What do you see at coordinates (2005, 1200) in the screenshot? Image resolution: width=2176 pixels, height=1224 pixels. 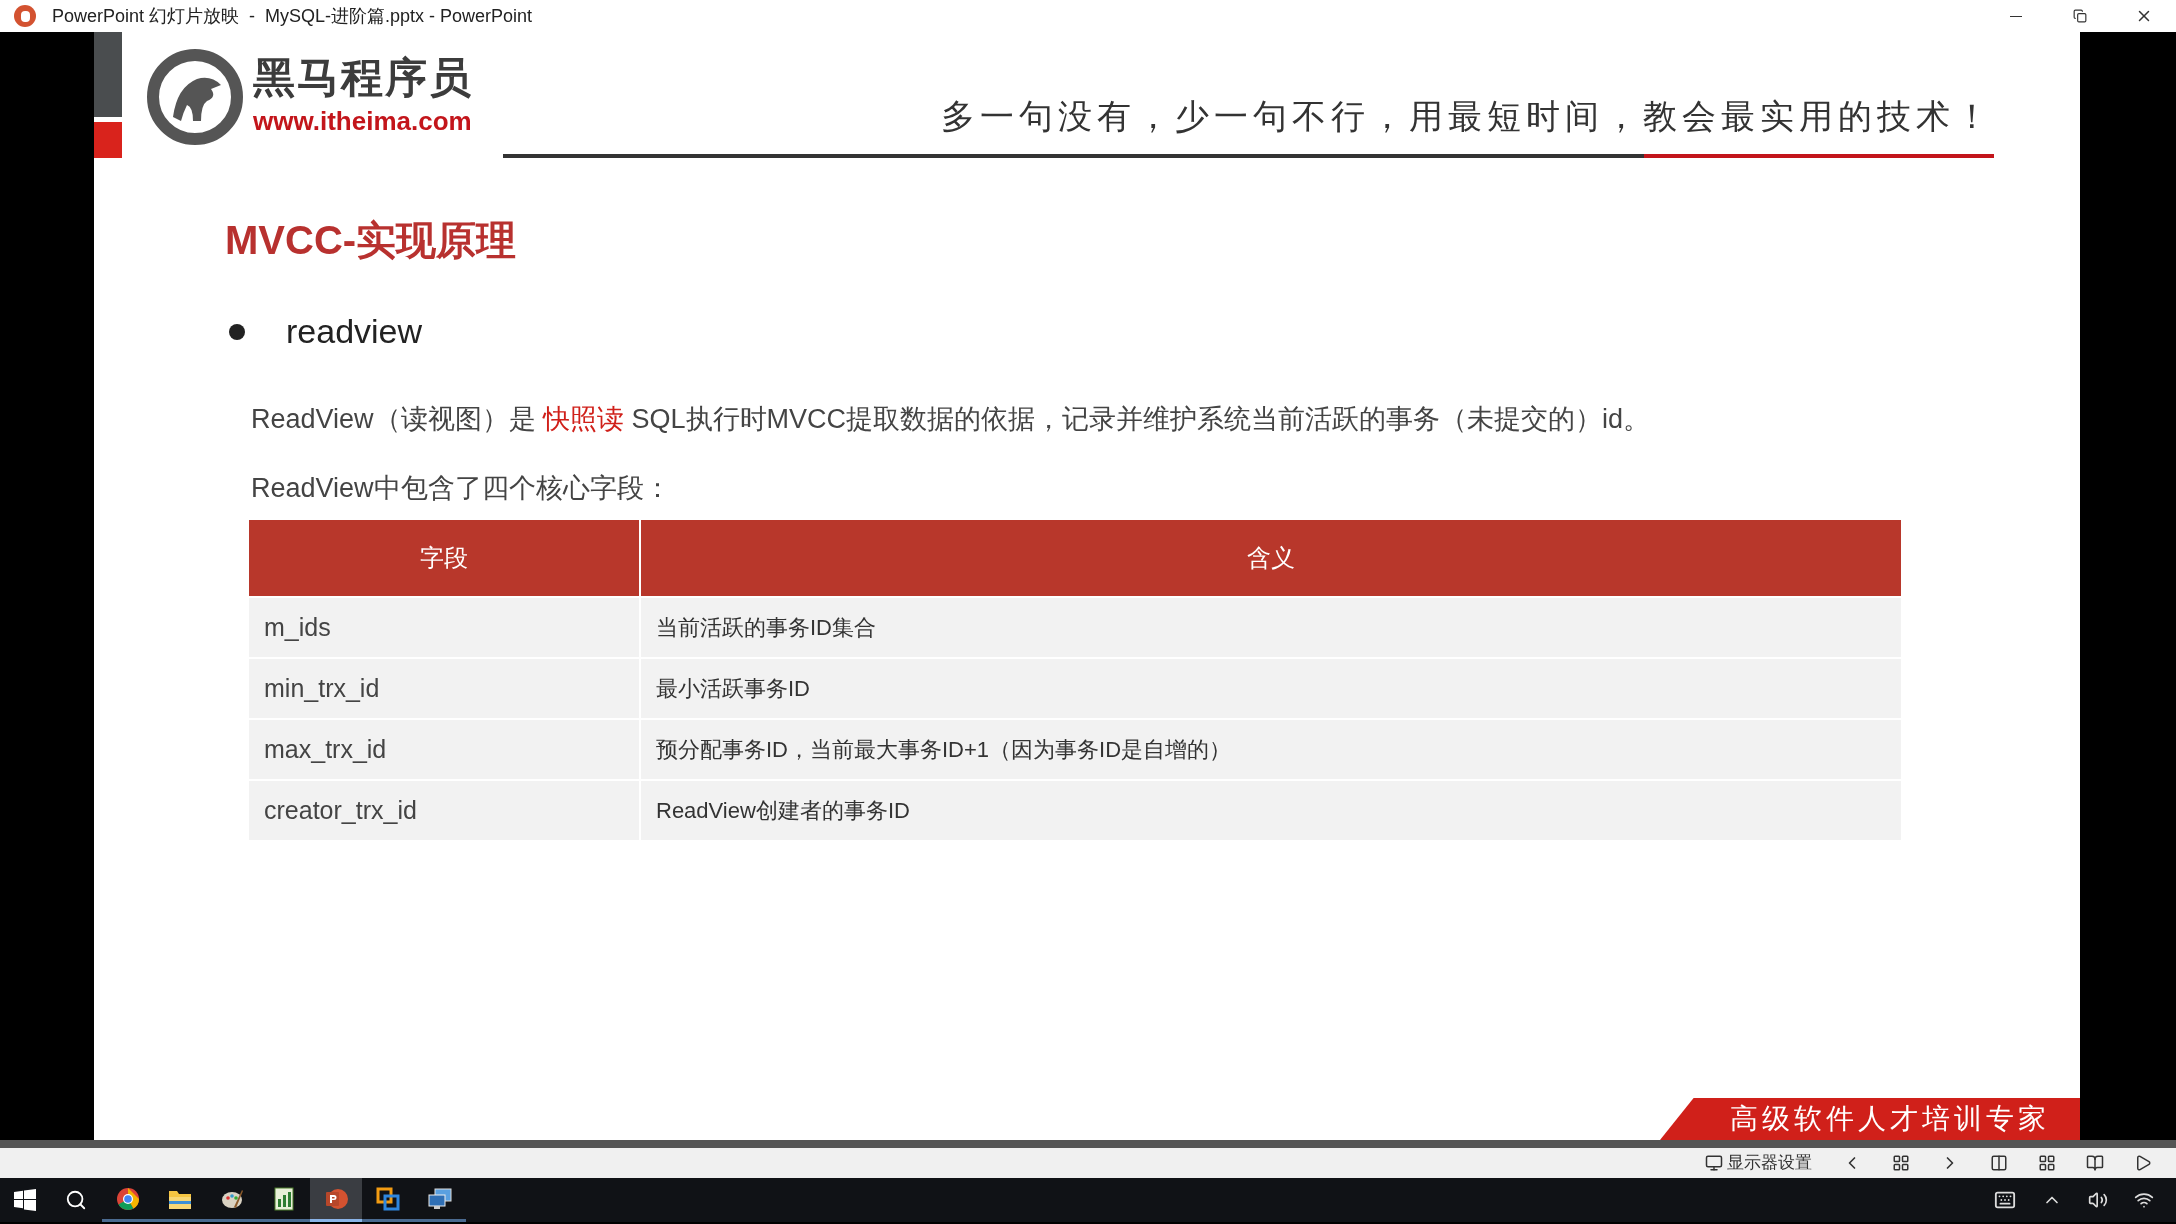 I see `keyboard-icon` at bounding box center [2005, 1200].